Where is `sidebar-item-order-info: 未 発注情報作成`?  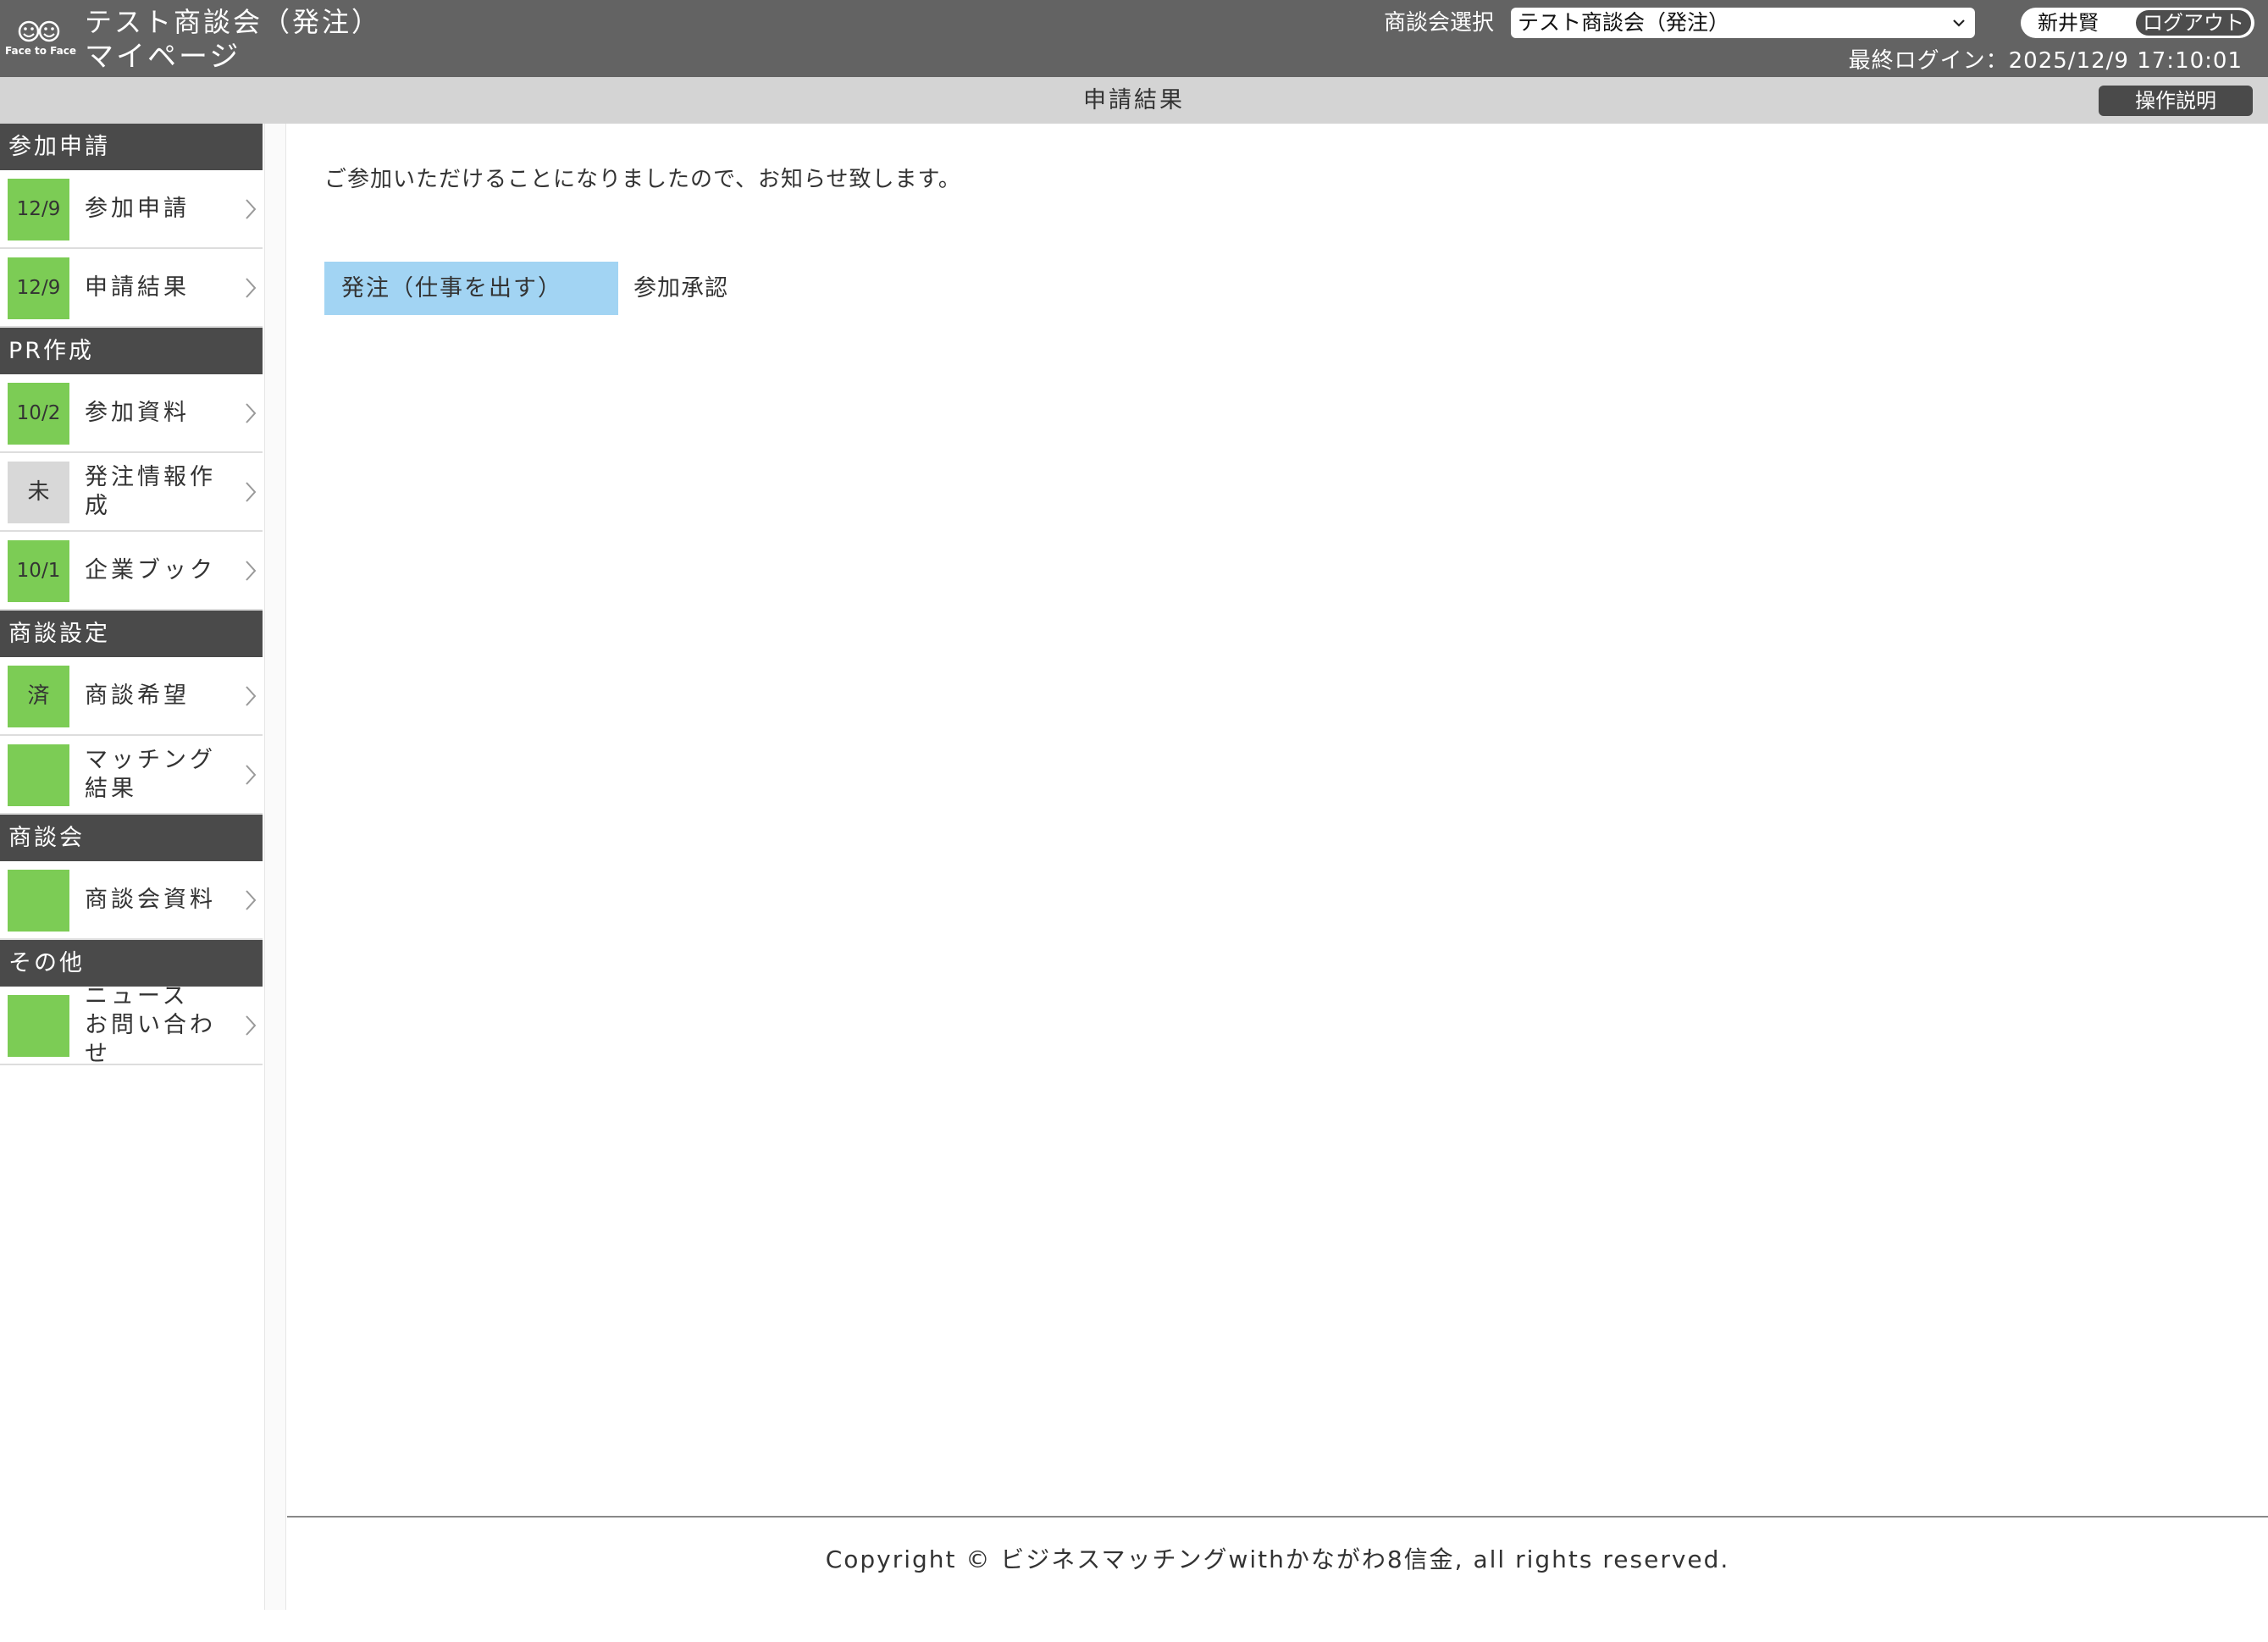 sidebar-item-order-info: 未 発注情報作成 is located at coordinates (131, 492).